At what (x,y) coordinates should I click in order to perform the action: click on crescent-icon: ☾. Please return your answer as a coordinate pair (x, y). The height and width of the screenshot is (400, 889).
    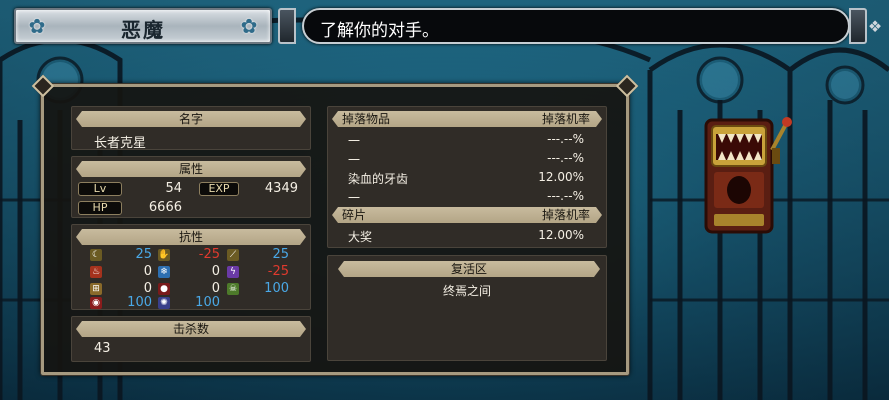
    Looking at the image, I should click on (96, 255).